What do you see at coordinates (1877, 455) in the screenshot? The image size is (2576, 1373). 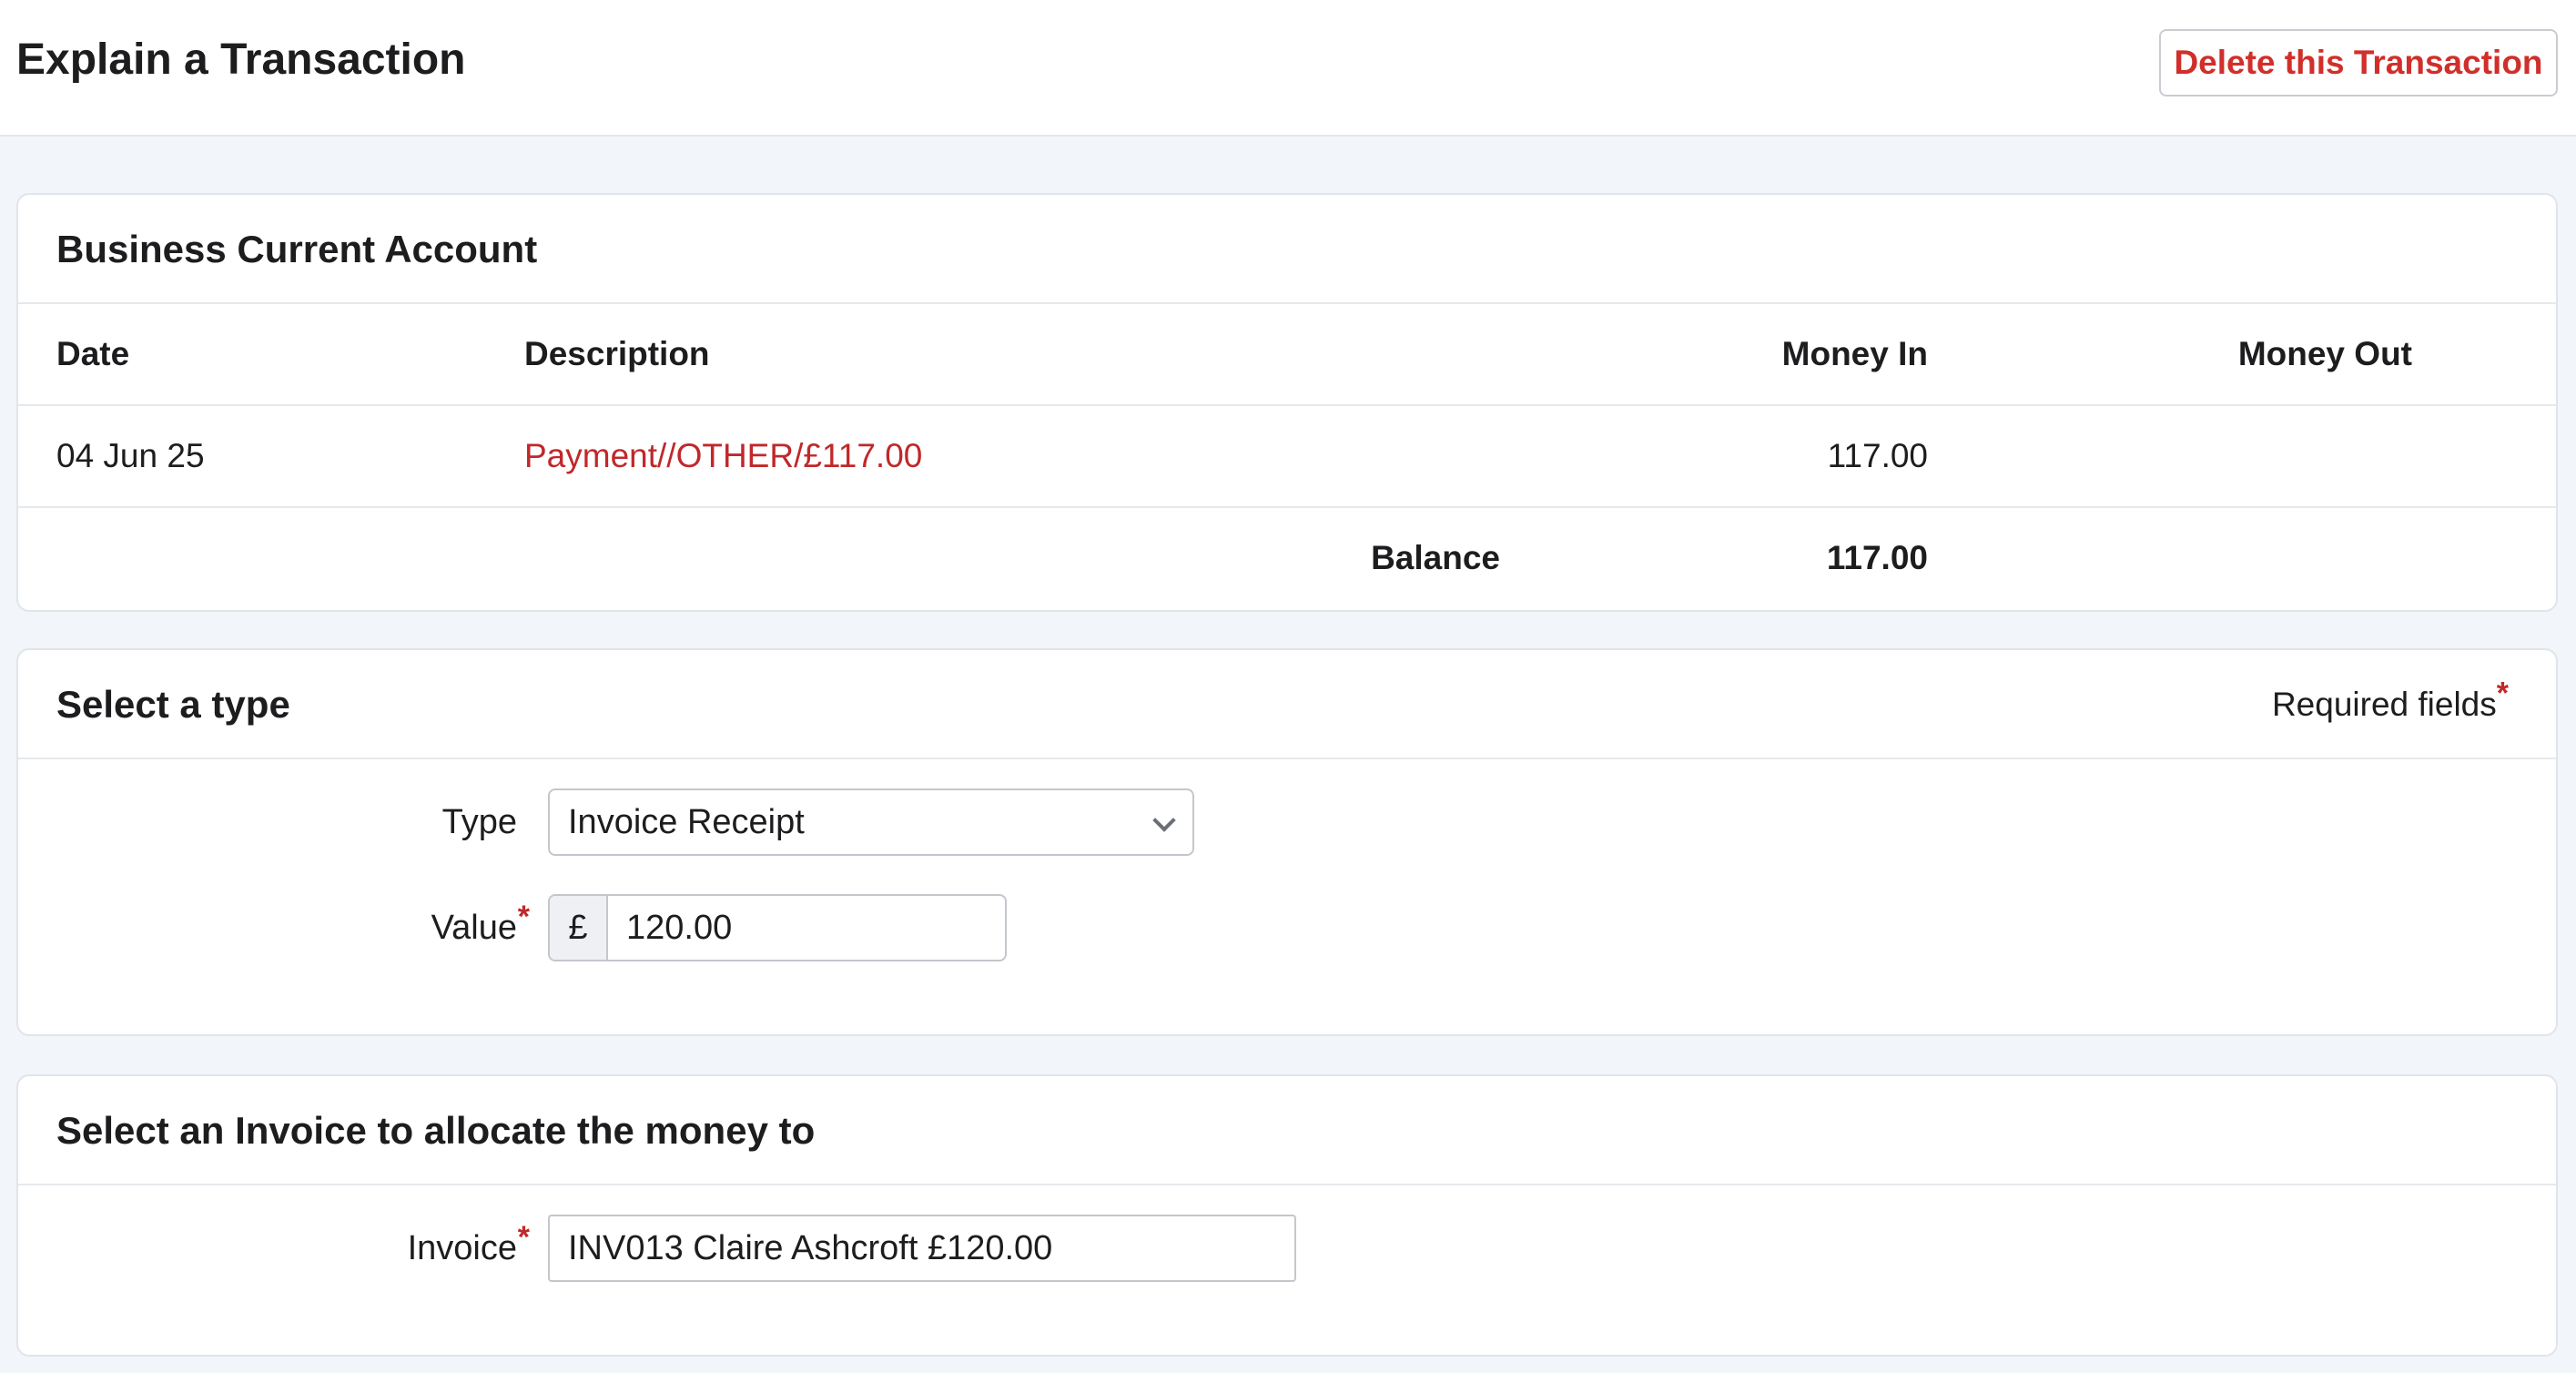 I see `transaction-money-in: 117.00` at bounding box center [1877, 455].